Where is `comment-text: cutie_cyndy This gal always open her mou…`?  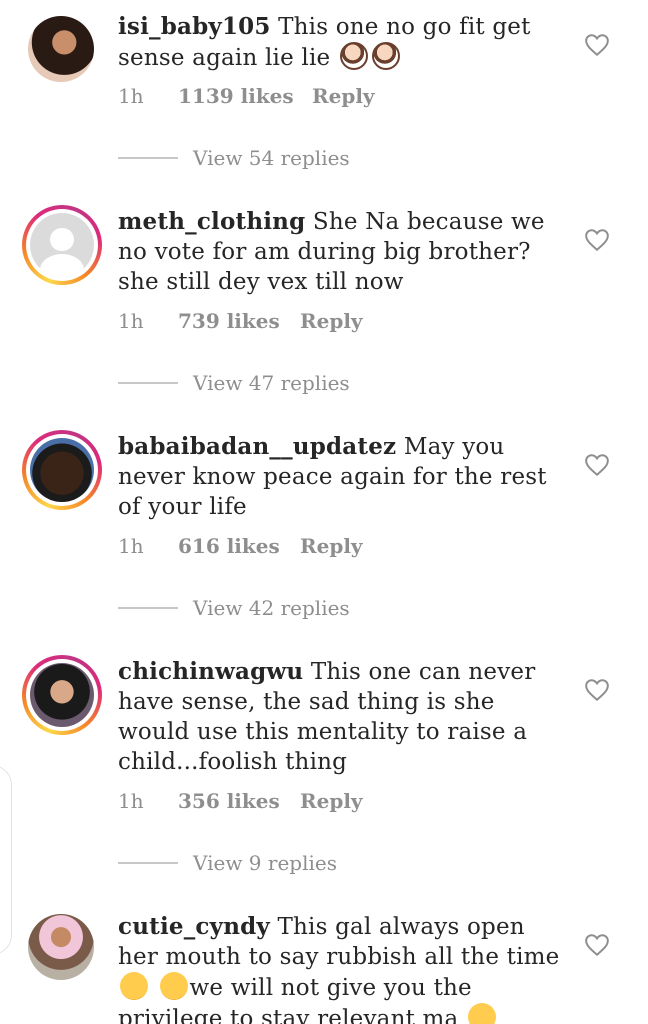
comment-text: cutie_cyndy This gal always open her mou… is located at coordinates (343, 968).